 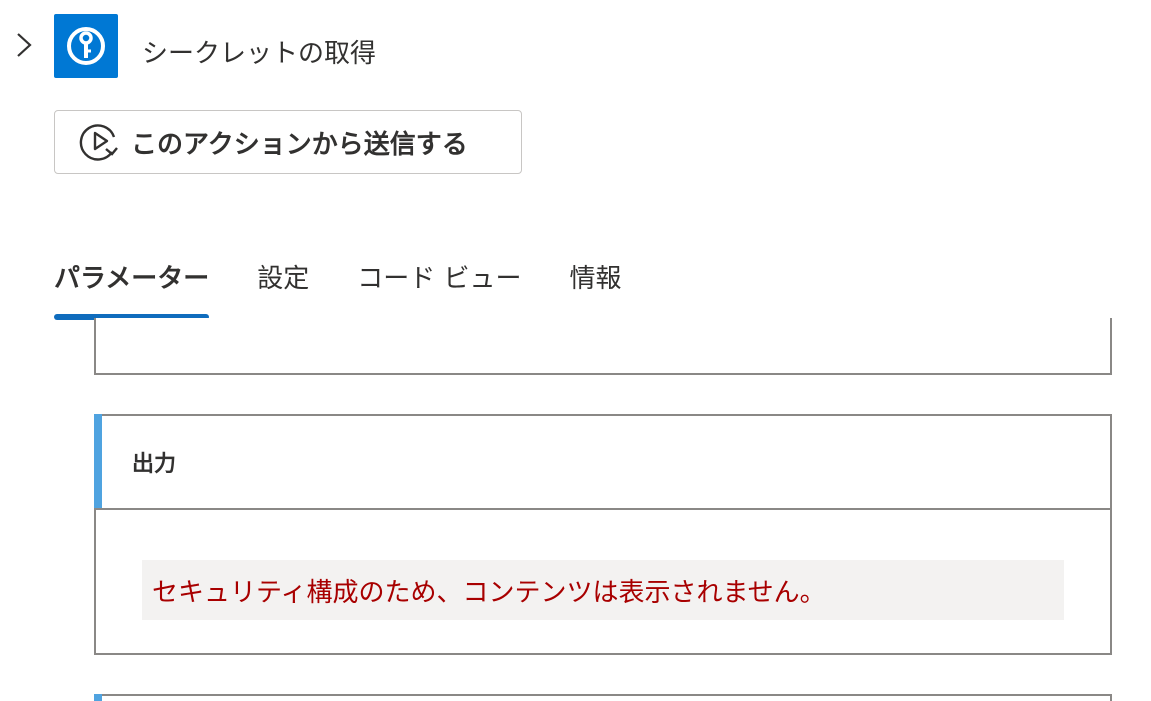 I want to click on chevron-right-icon, so click(x=24, y=45).